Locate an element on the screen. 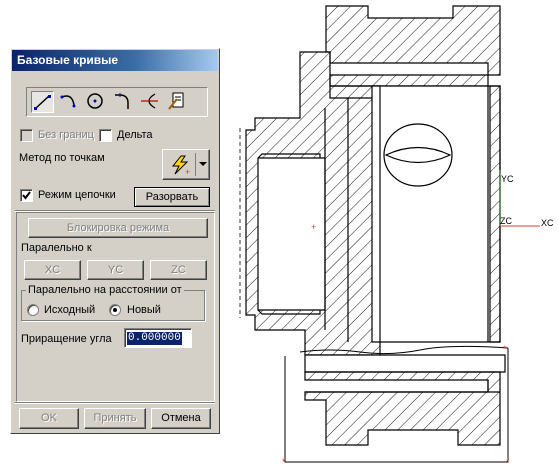 The height and width of the screenshot is (471, 559). chain-mode-label: Режим цепочки is located at coordinates (77, 195).